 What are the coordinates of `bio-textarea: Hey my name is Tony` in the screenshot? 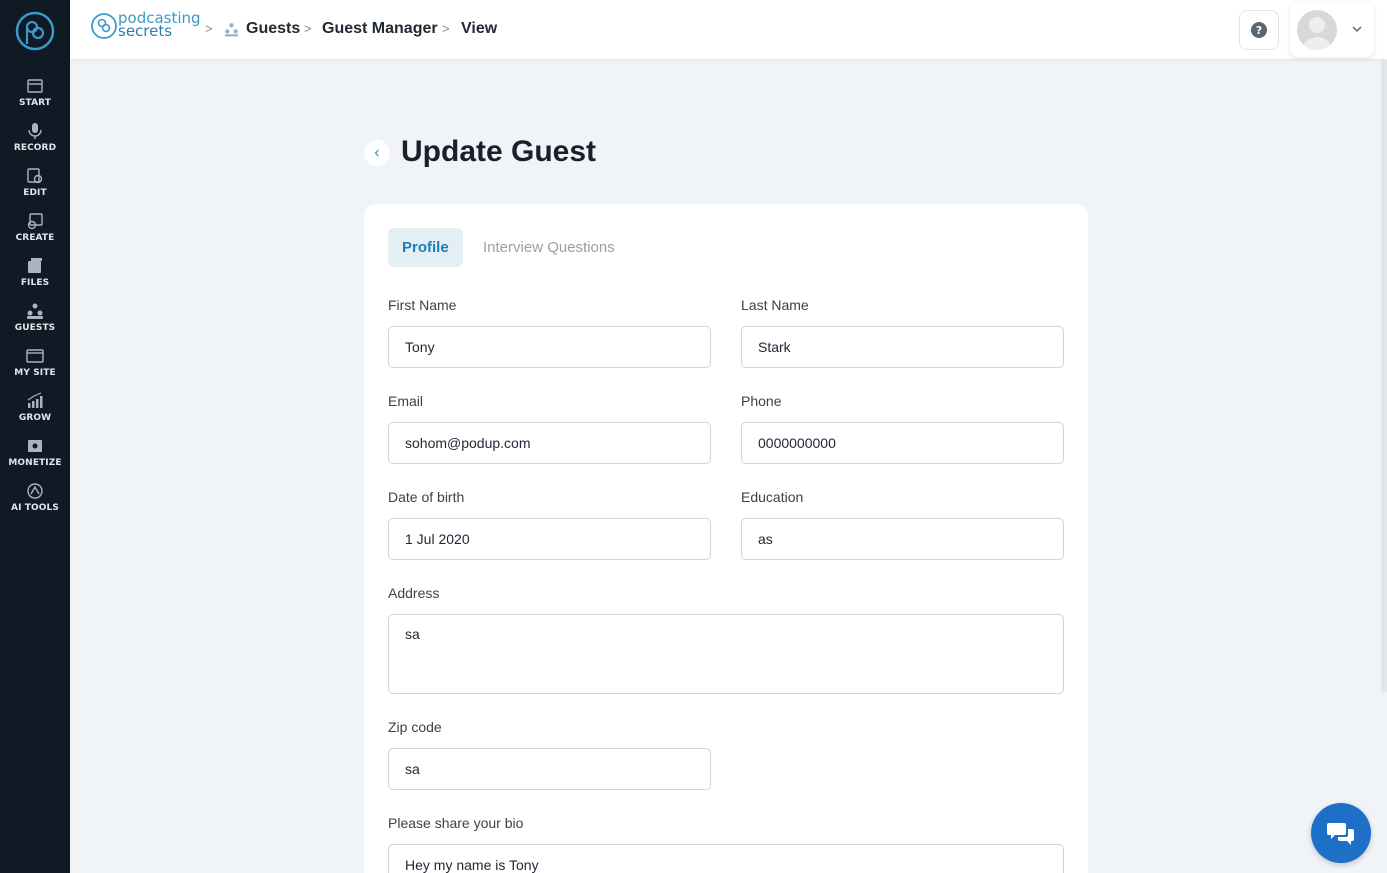 It's located at (726, 858).